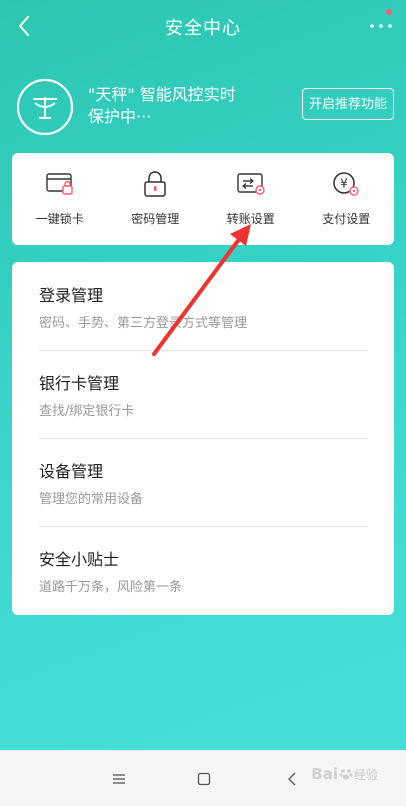 The height and width of the screenshot is (806, 406). Describe the element at coordinates (155, 184) in the screenshot. I see `padlock-icon` at that location.